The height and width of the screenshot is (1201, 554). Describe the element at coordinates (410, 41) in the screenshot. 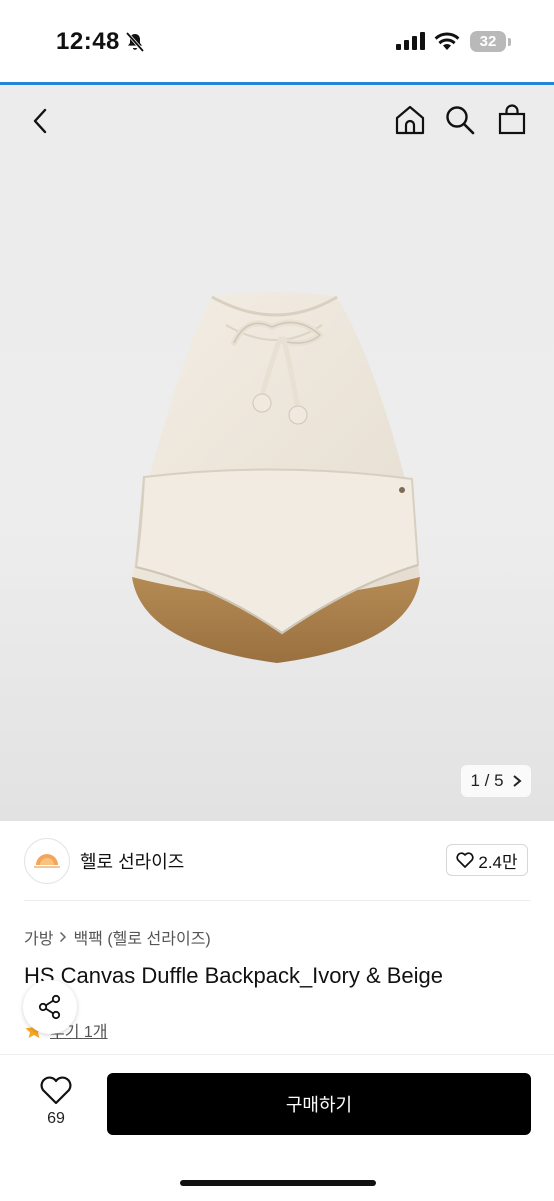

I see `signal-icon` at that location.